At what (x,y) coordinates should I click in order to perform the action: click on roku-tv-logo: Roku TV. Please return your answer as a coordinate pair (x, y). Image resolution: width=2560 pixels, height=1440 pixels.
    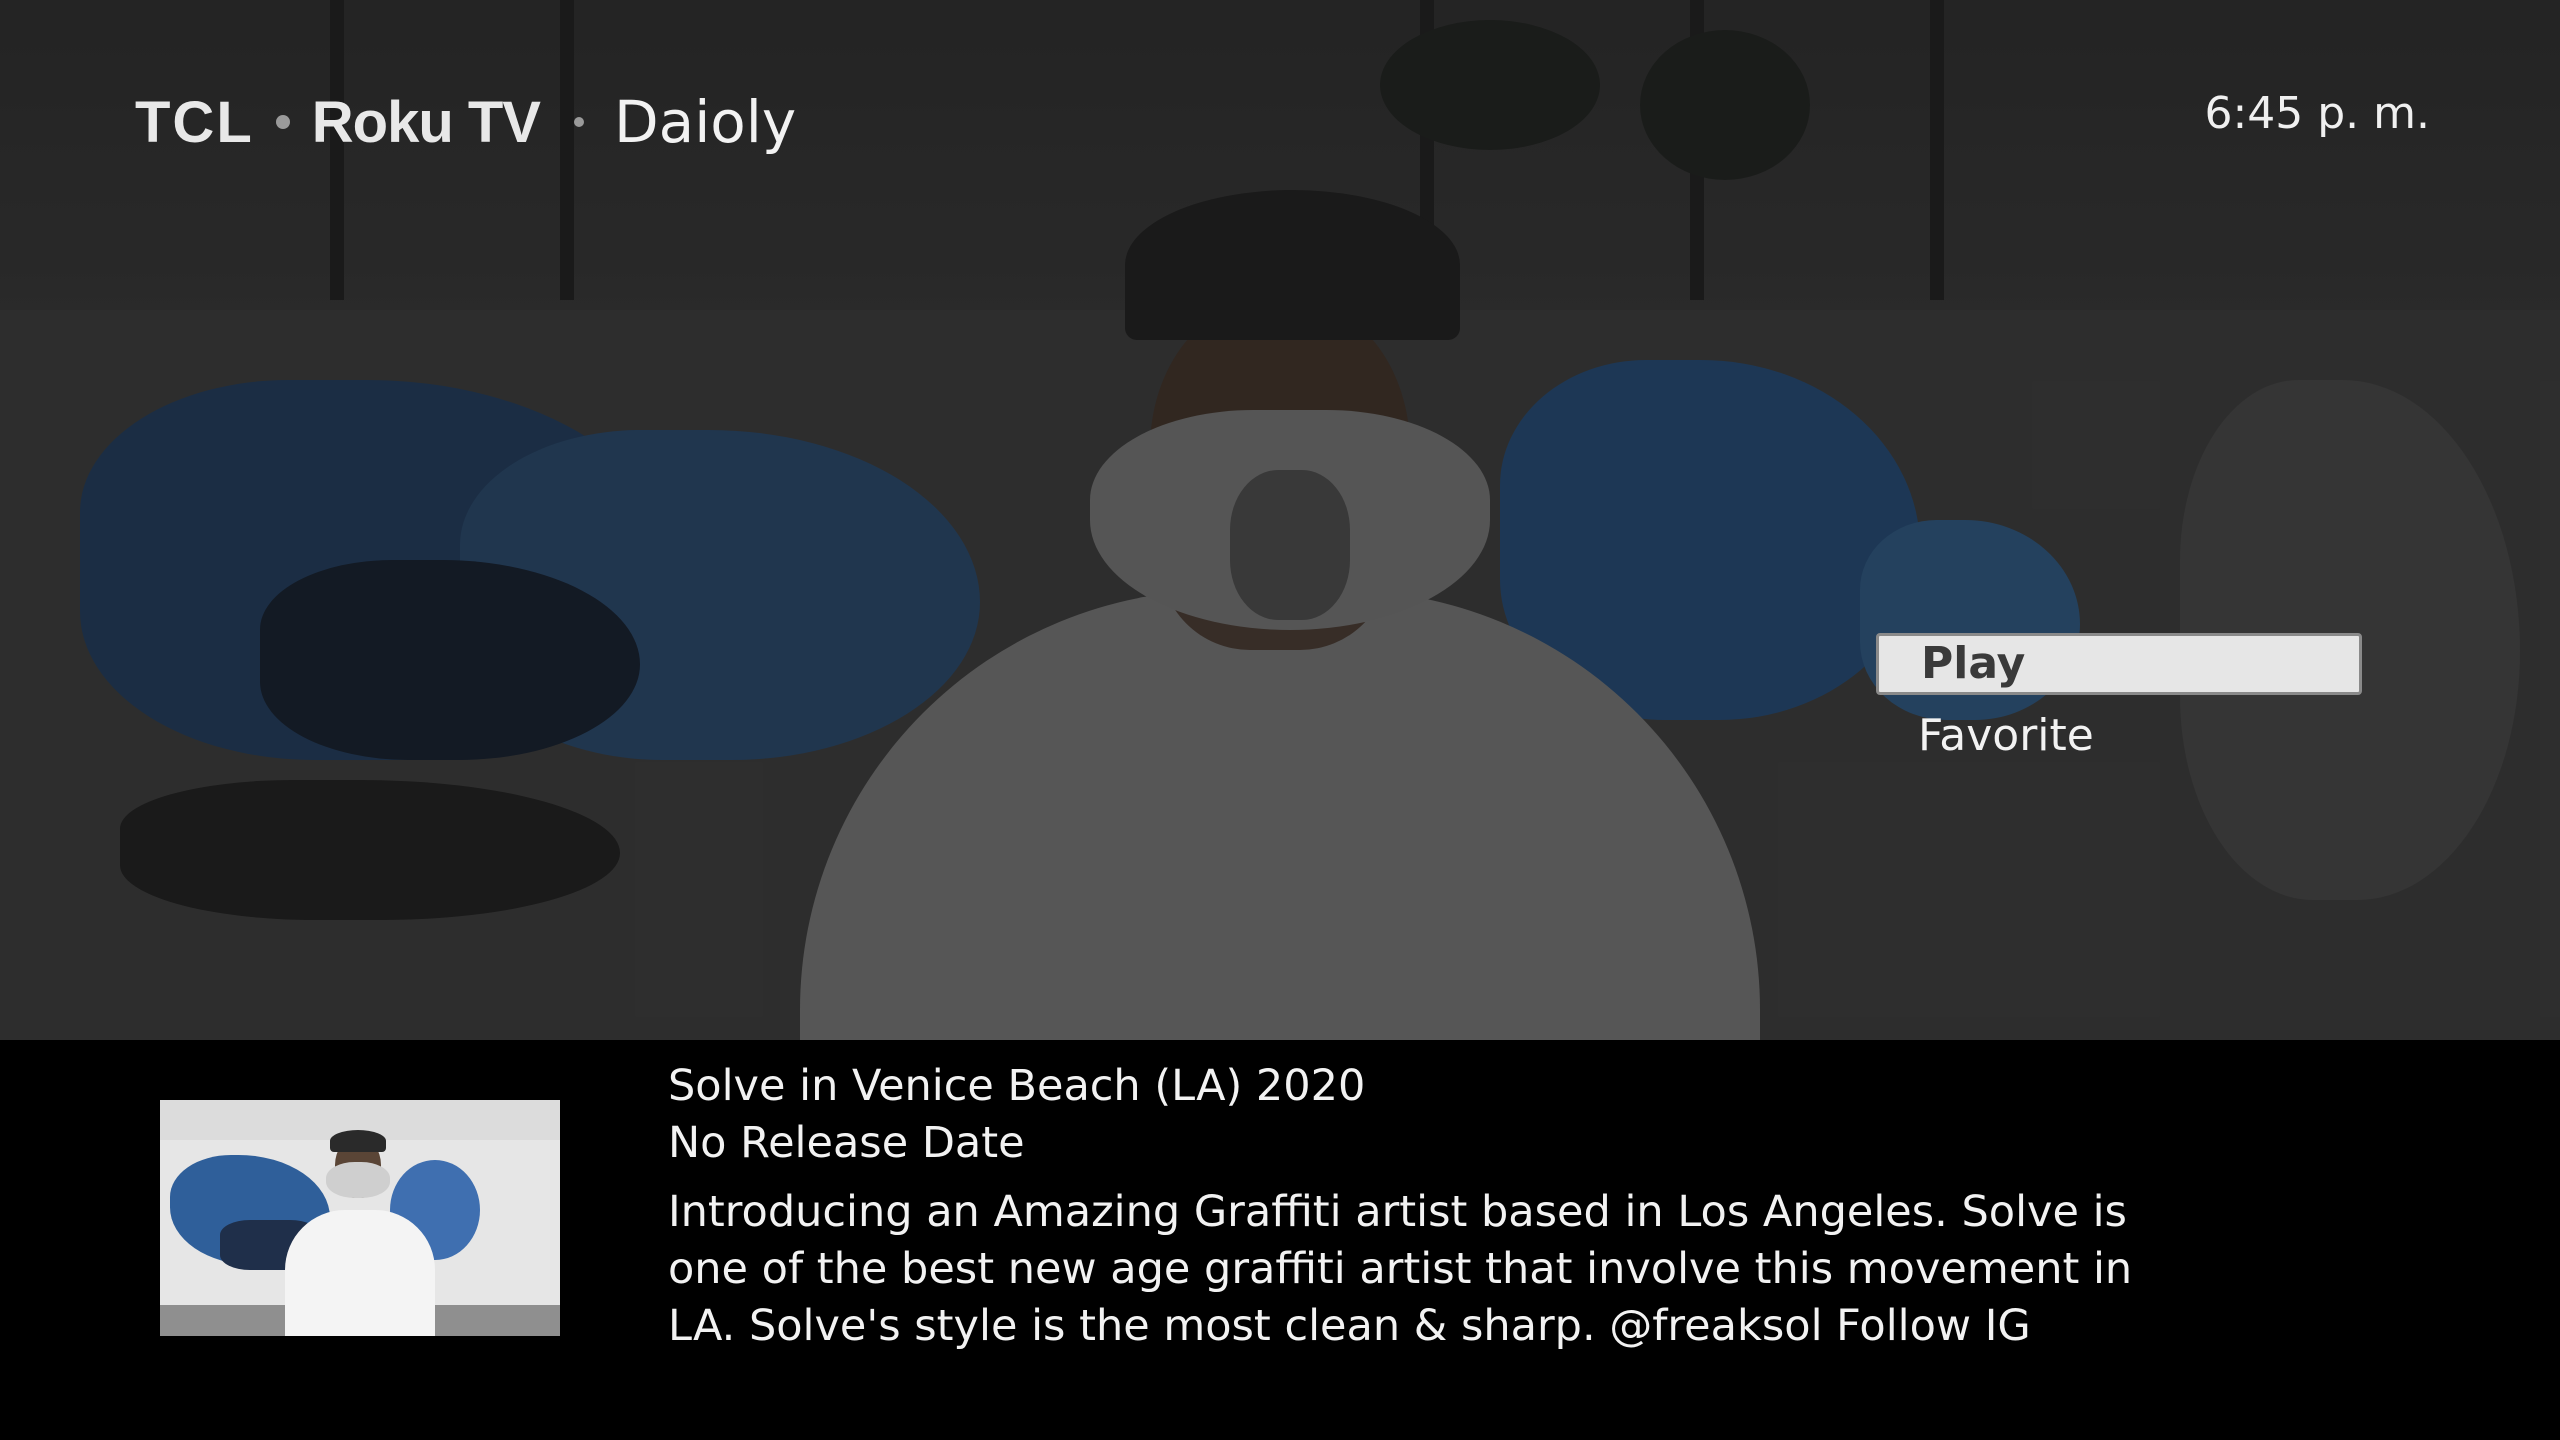
    Looking at the image, I should click on (426, 122).